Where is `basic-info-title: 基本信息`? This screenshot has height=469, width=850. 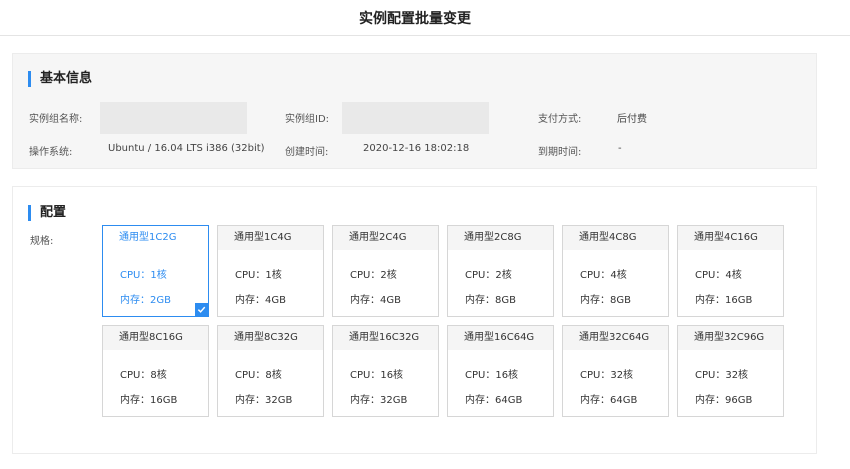 basic-info-title: 基本信息 is located at coordinates (60, 79).